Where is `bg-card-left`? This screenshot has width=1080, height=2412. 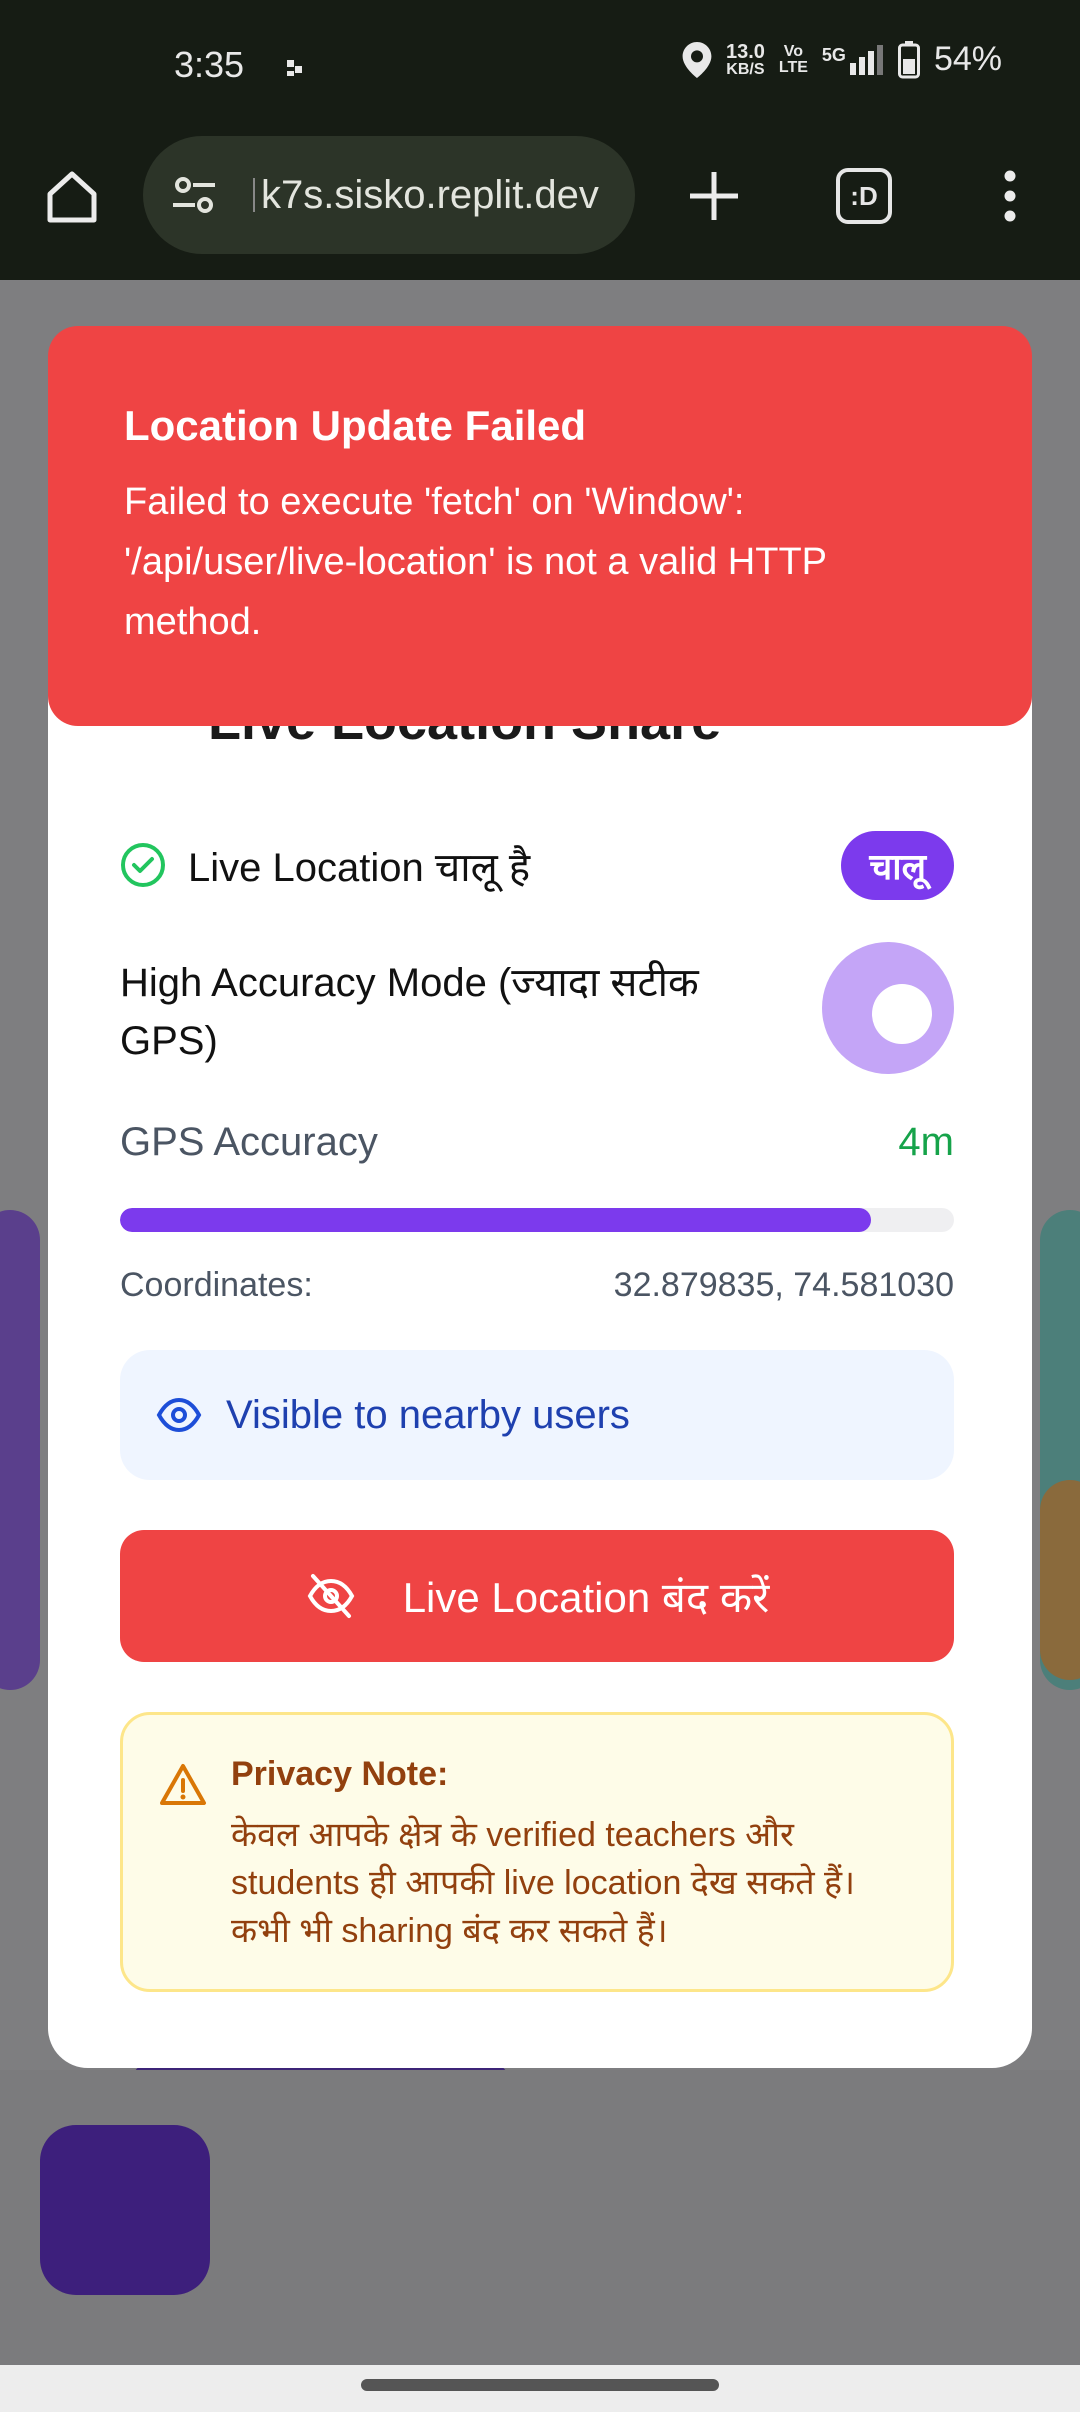 bg-card-left is located at coordinates (20, 1450).